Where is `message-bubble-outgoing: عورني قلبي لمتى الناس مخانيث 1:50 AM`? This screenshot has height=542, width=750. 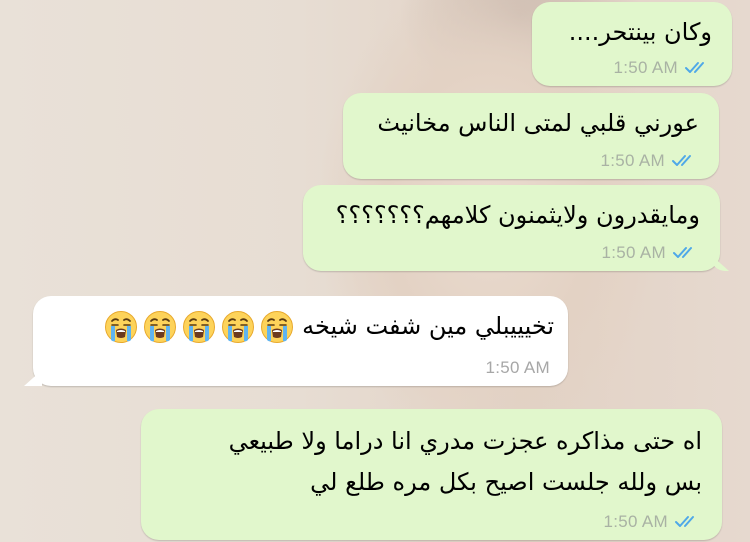 message-bubble-outgoing: عورني قلبي لمتى الناس مخانيث 1:50 AM is located at coordinates (531, 136).